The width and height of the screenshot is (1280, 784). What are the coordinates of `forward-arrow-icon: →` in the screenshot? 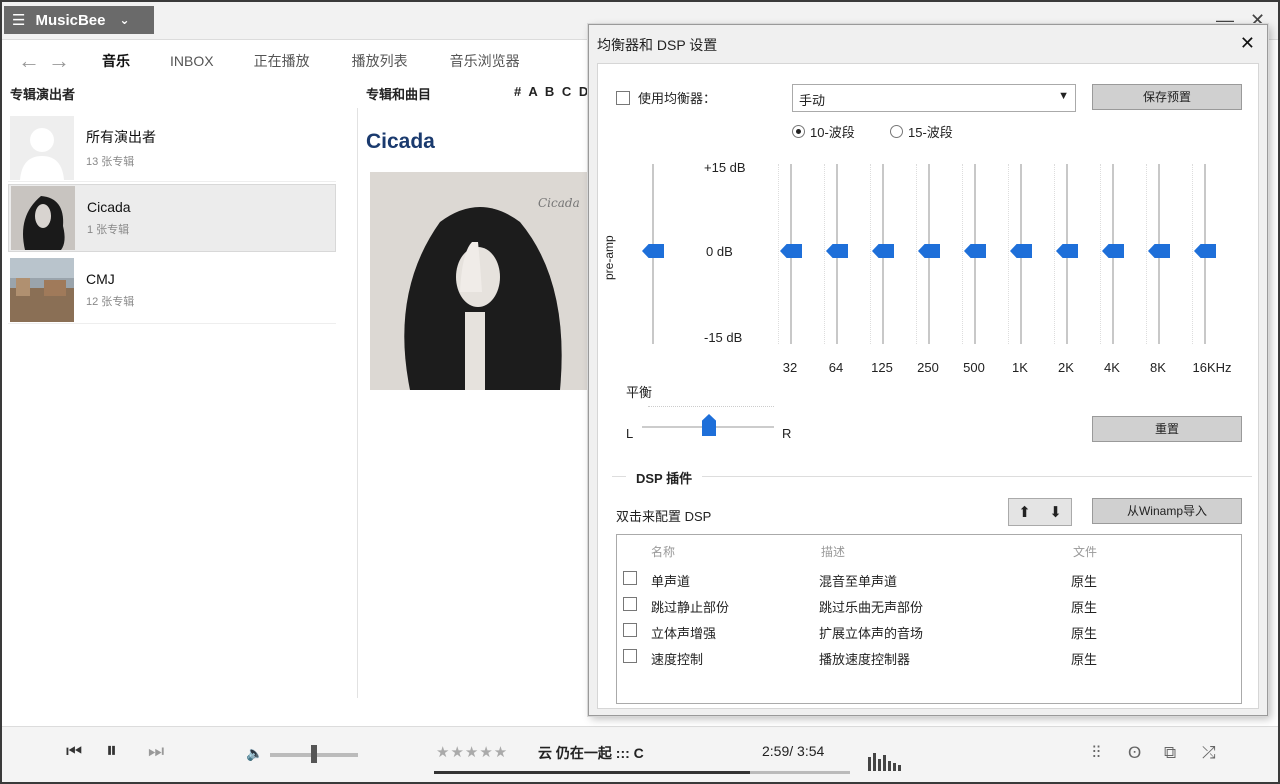 It's located at (59, 61).